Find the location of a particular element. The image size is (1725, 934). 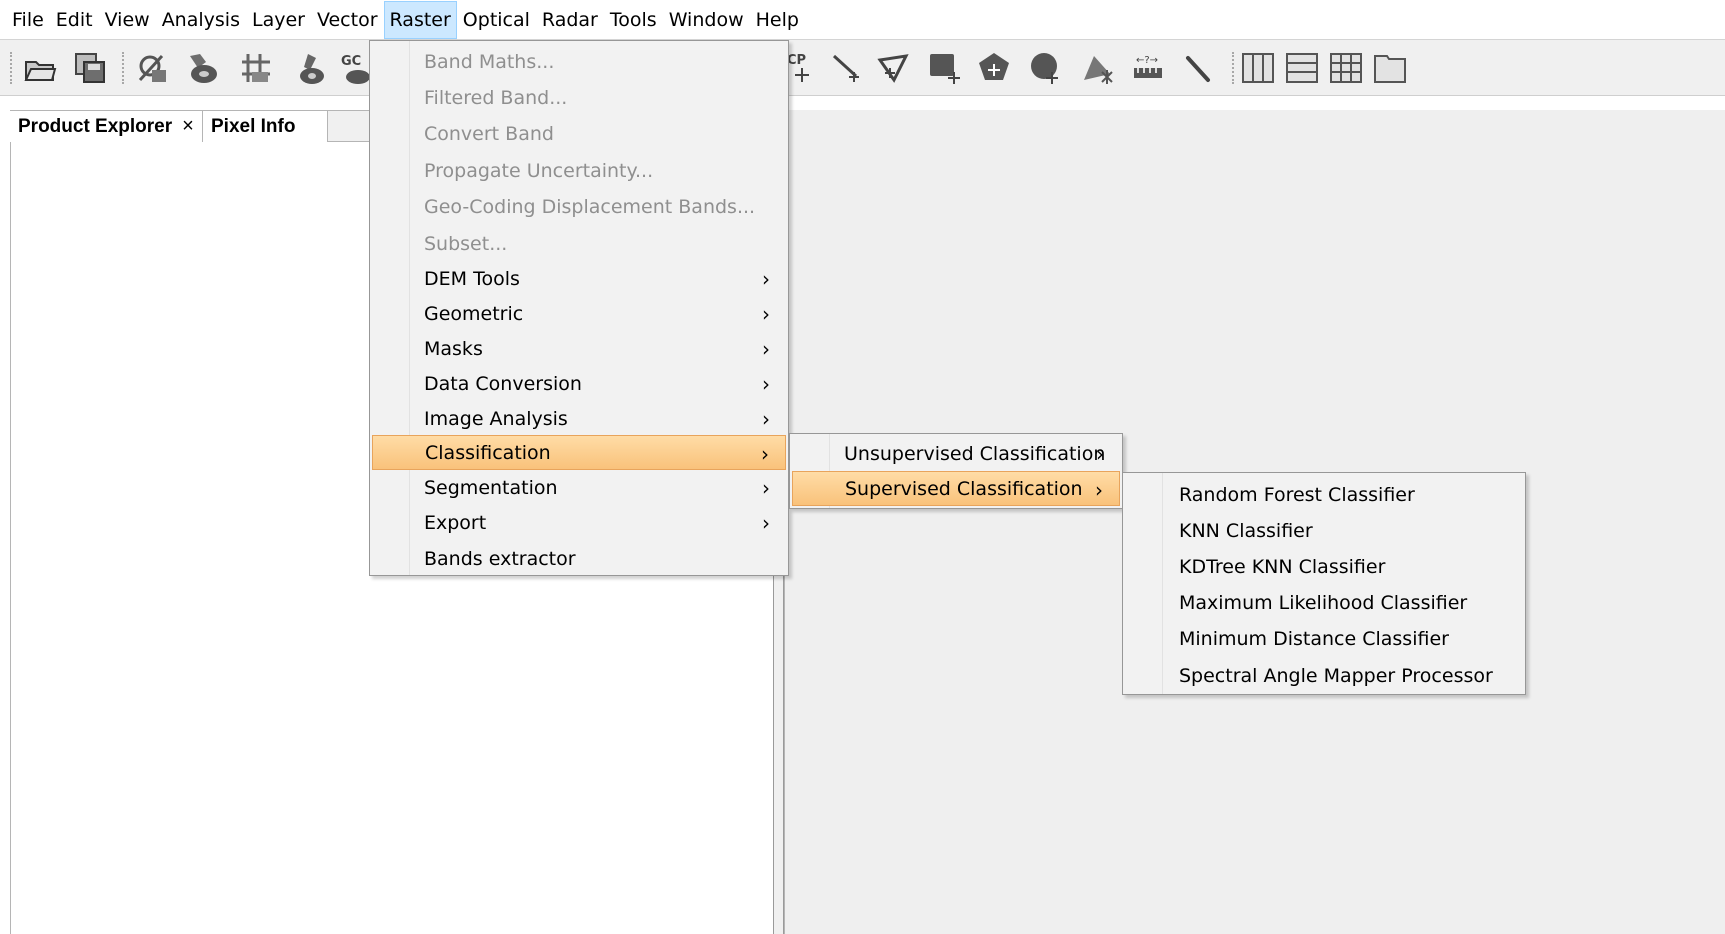

magic-wand-icon is located at coordinates (1098, 68).